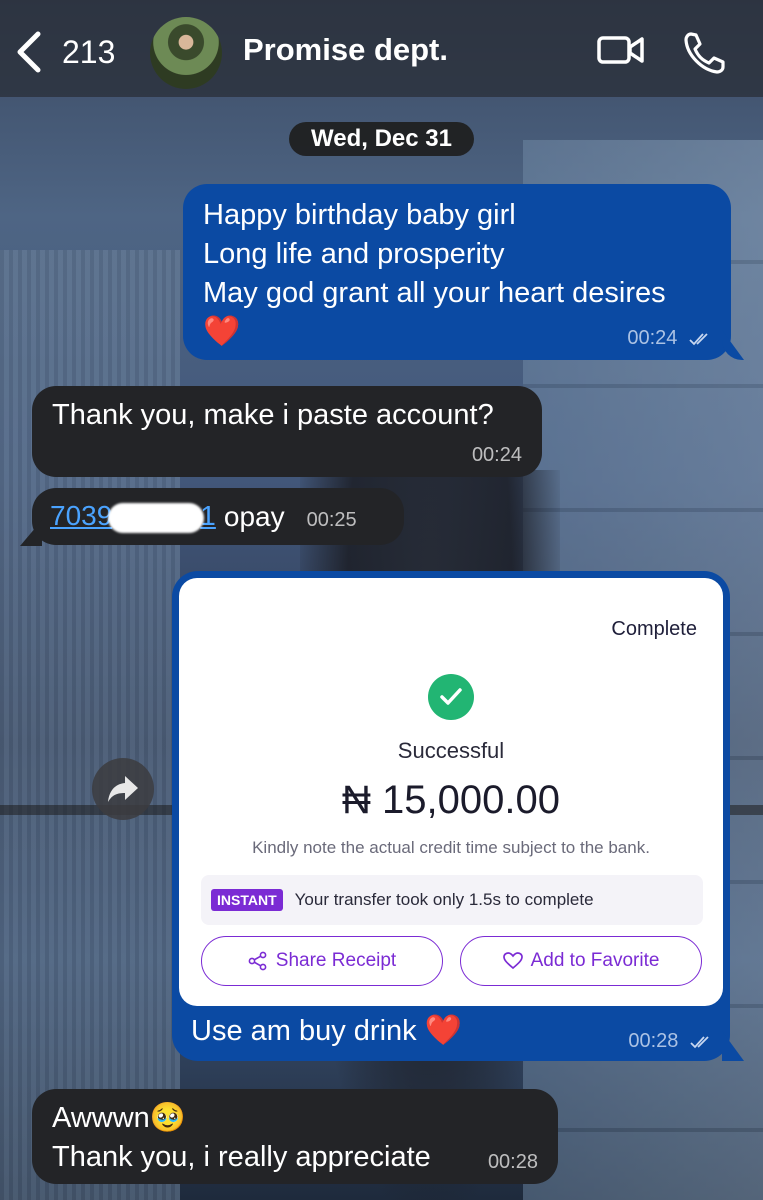  Describe the element at coordinates (287, 431) in the screenshot. I see `message-bubble-incoming: Thank you, make i paste account? 00:24` at that location.